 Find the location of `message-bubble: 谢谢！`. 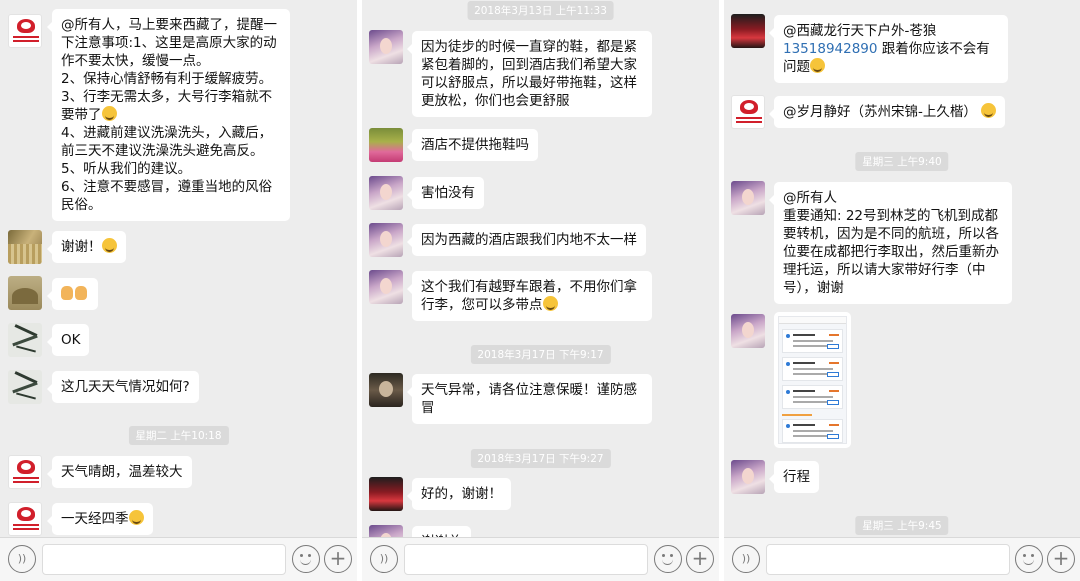

message-bubble: 谢谢！ is located at coordinates (86, 247).